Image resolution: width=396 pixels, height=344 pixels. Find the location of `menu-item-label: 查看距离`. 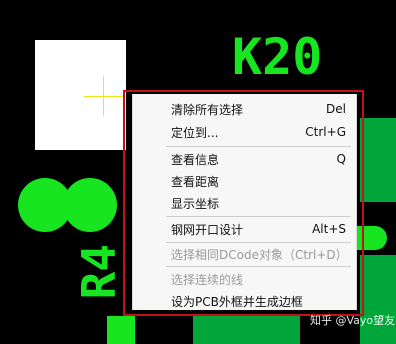

menu-item-label: 查看距离 is located at coordinates (195, 181).